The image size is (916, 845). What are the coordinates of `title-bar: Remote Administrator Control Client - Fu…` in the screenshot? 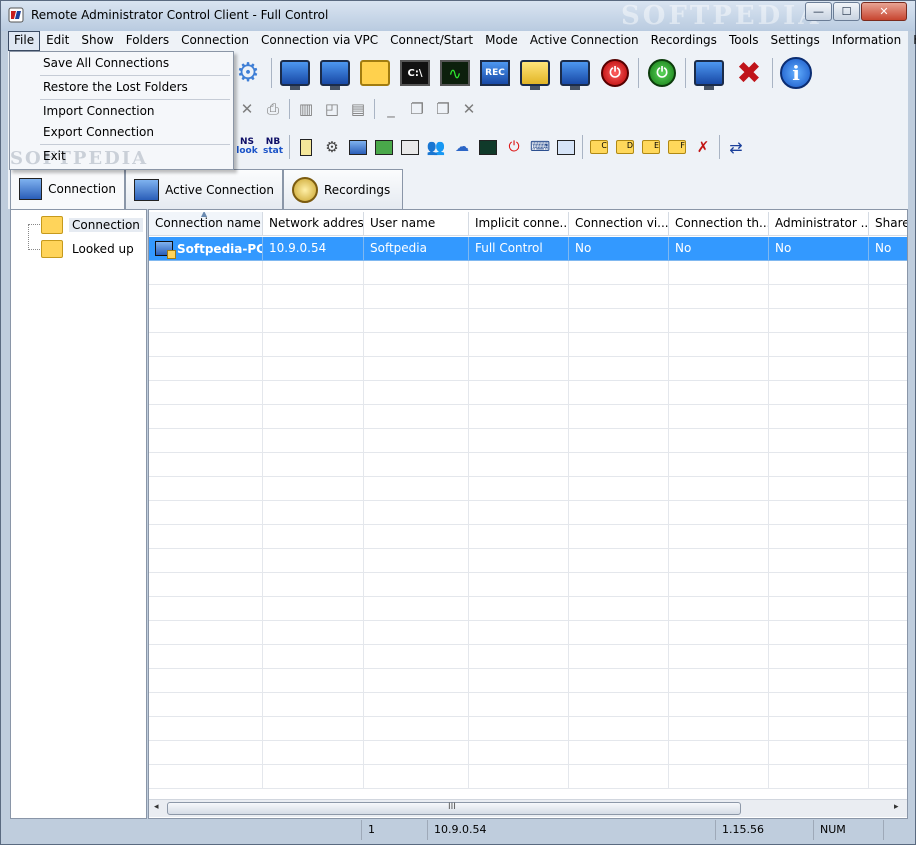 It's located at (458, 16).